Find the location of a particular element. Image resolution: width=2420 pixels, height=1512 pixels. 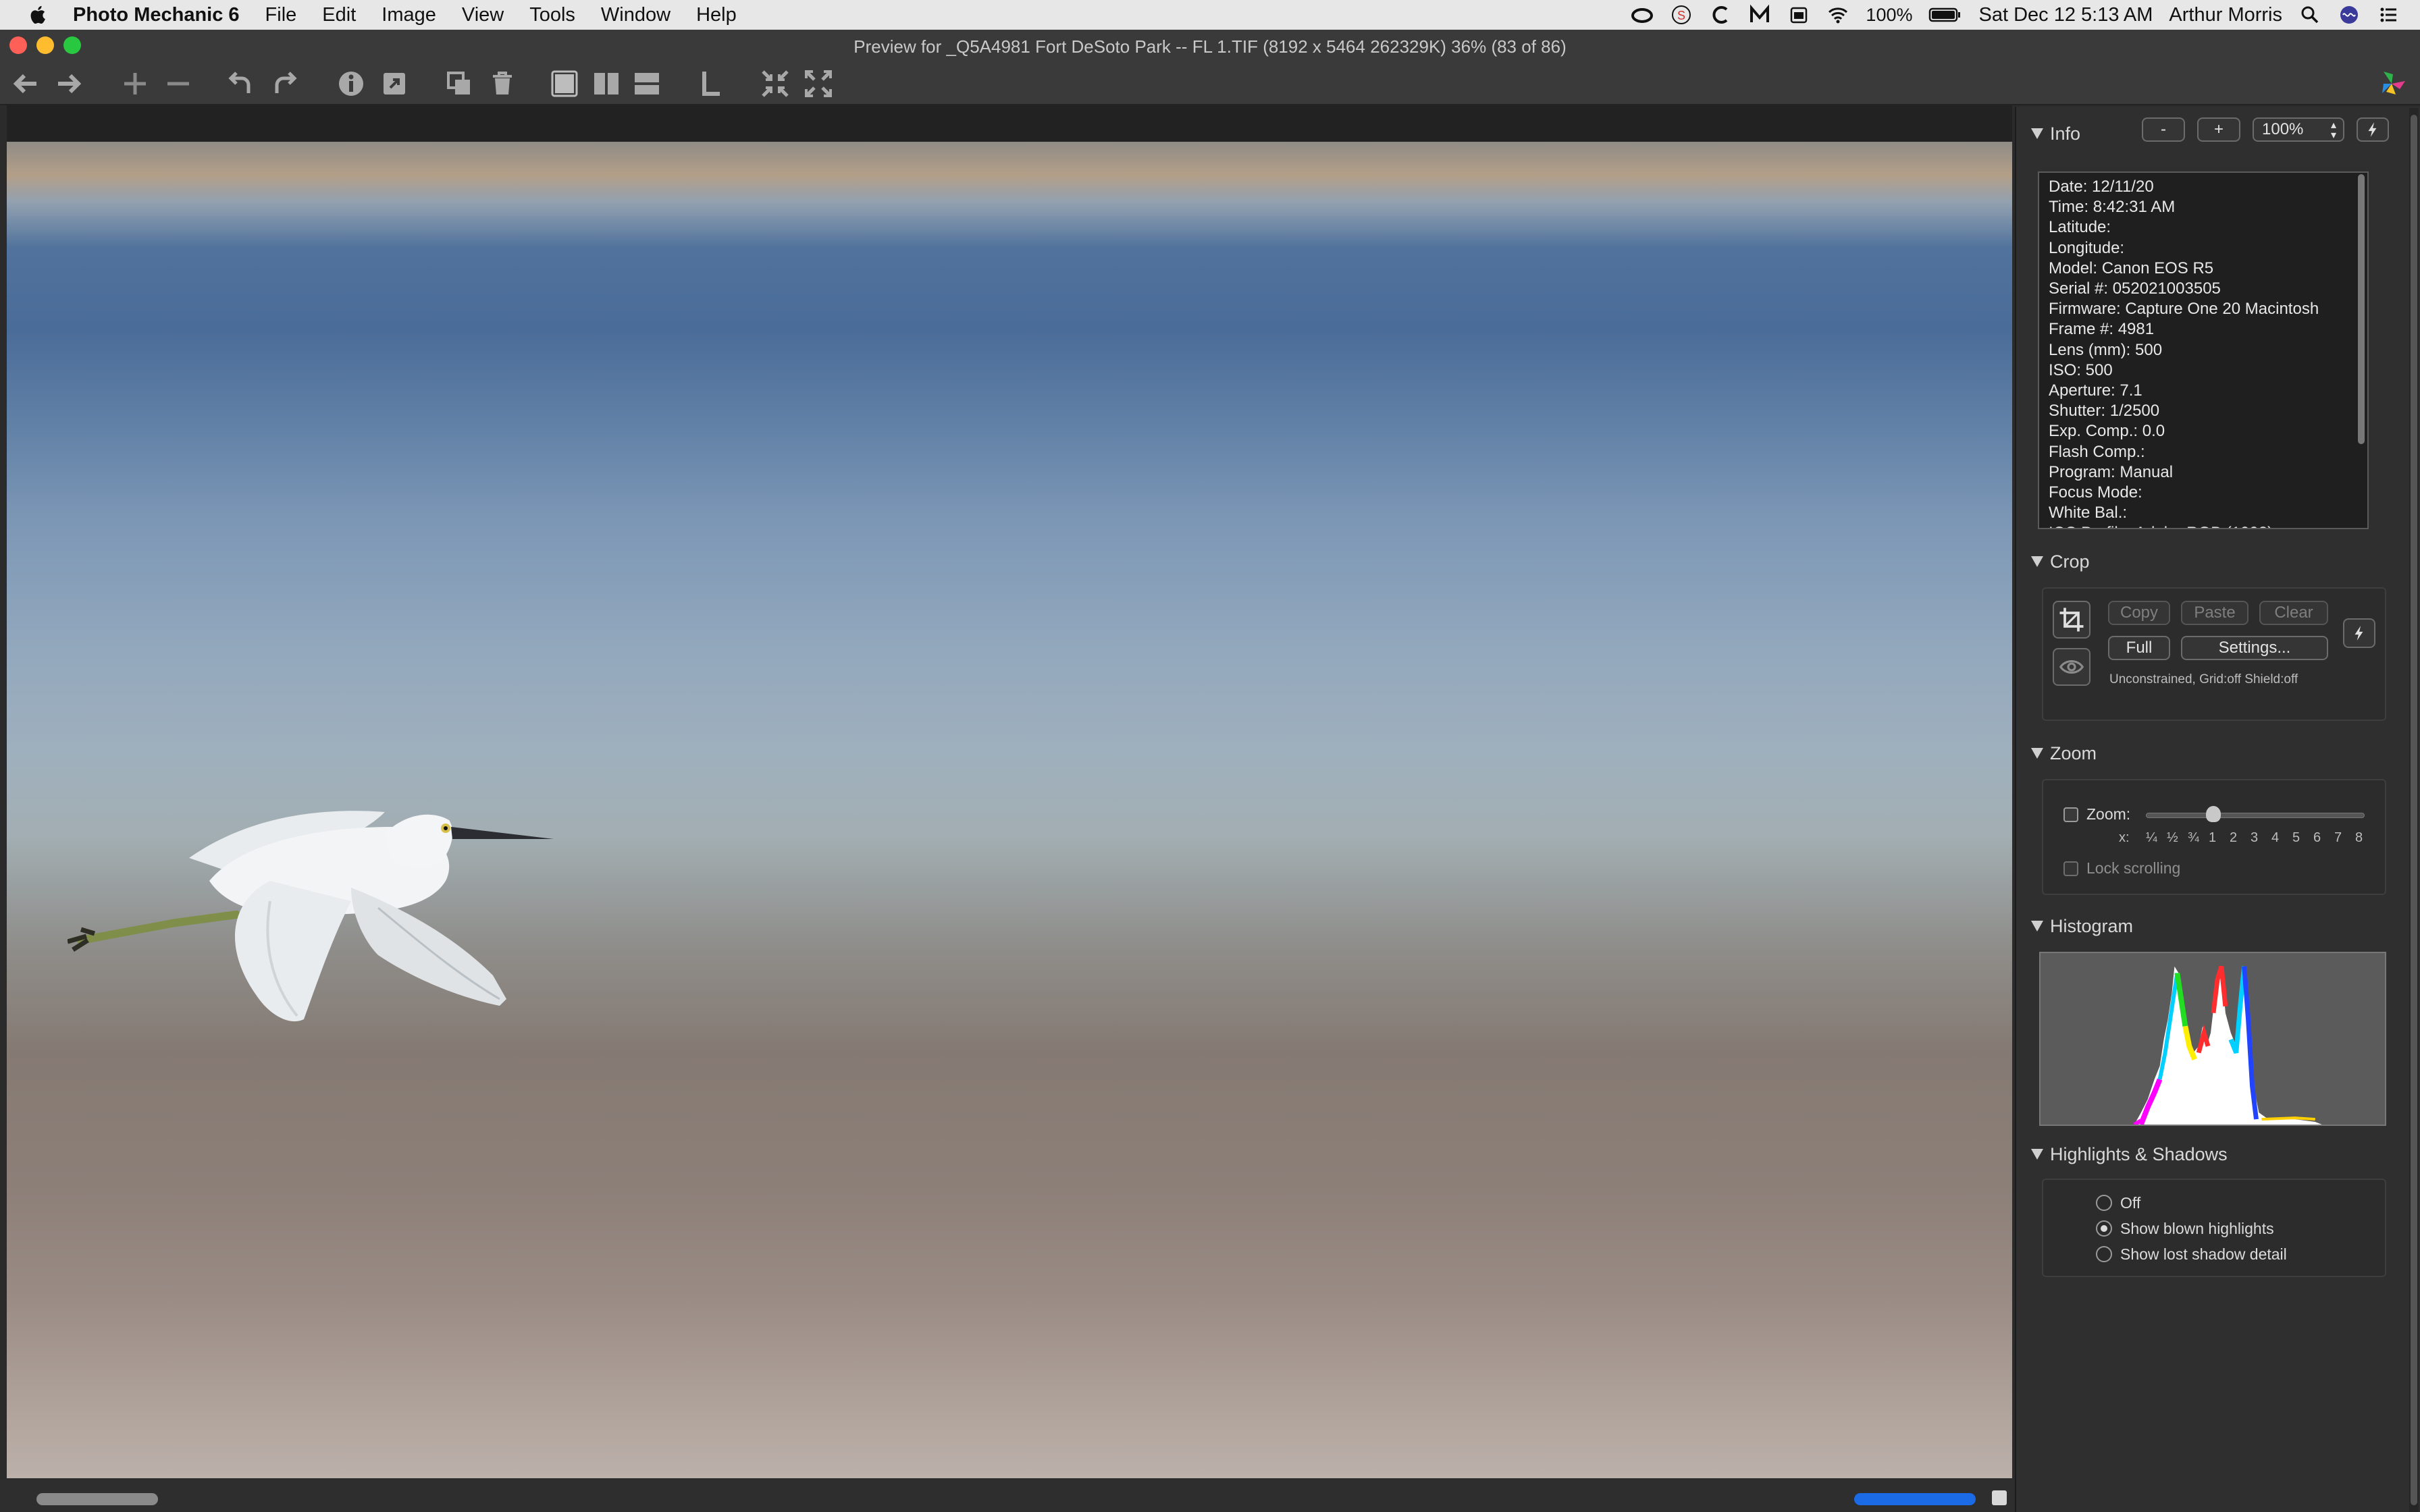

expand-button is located at coordinates (818, 84).